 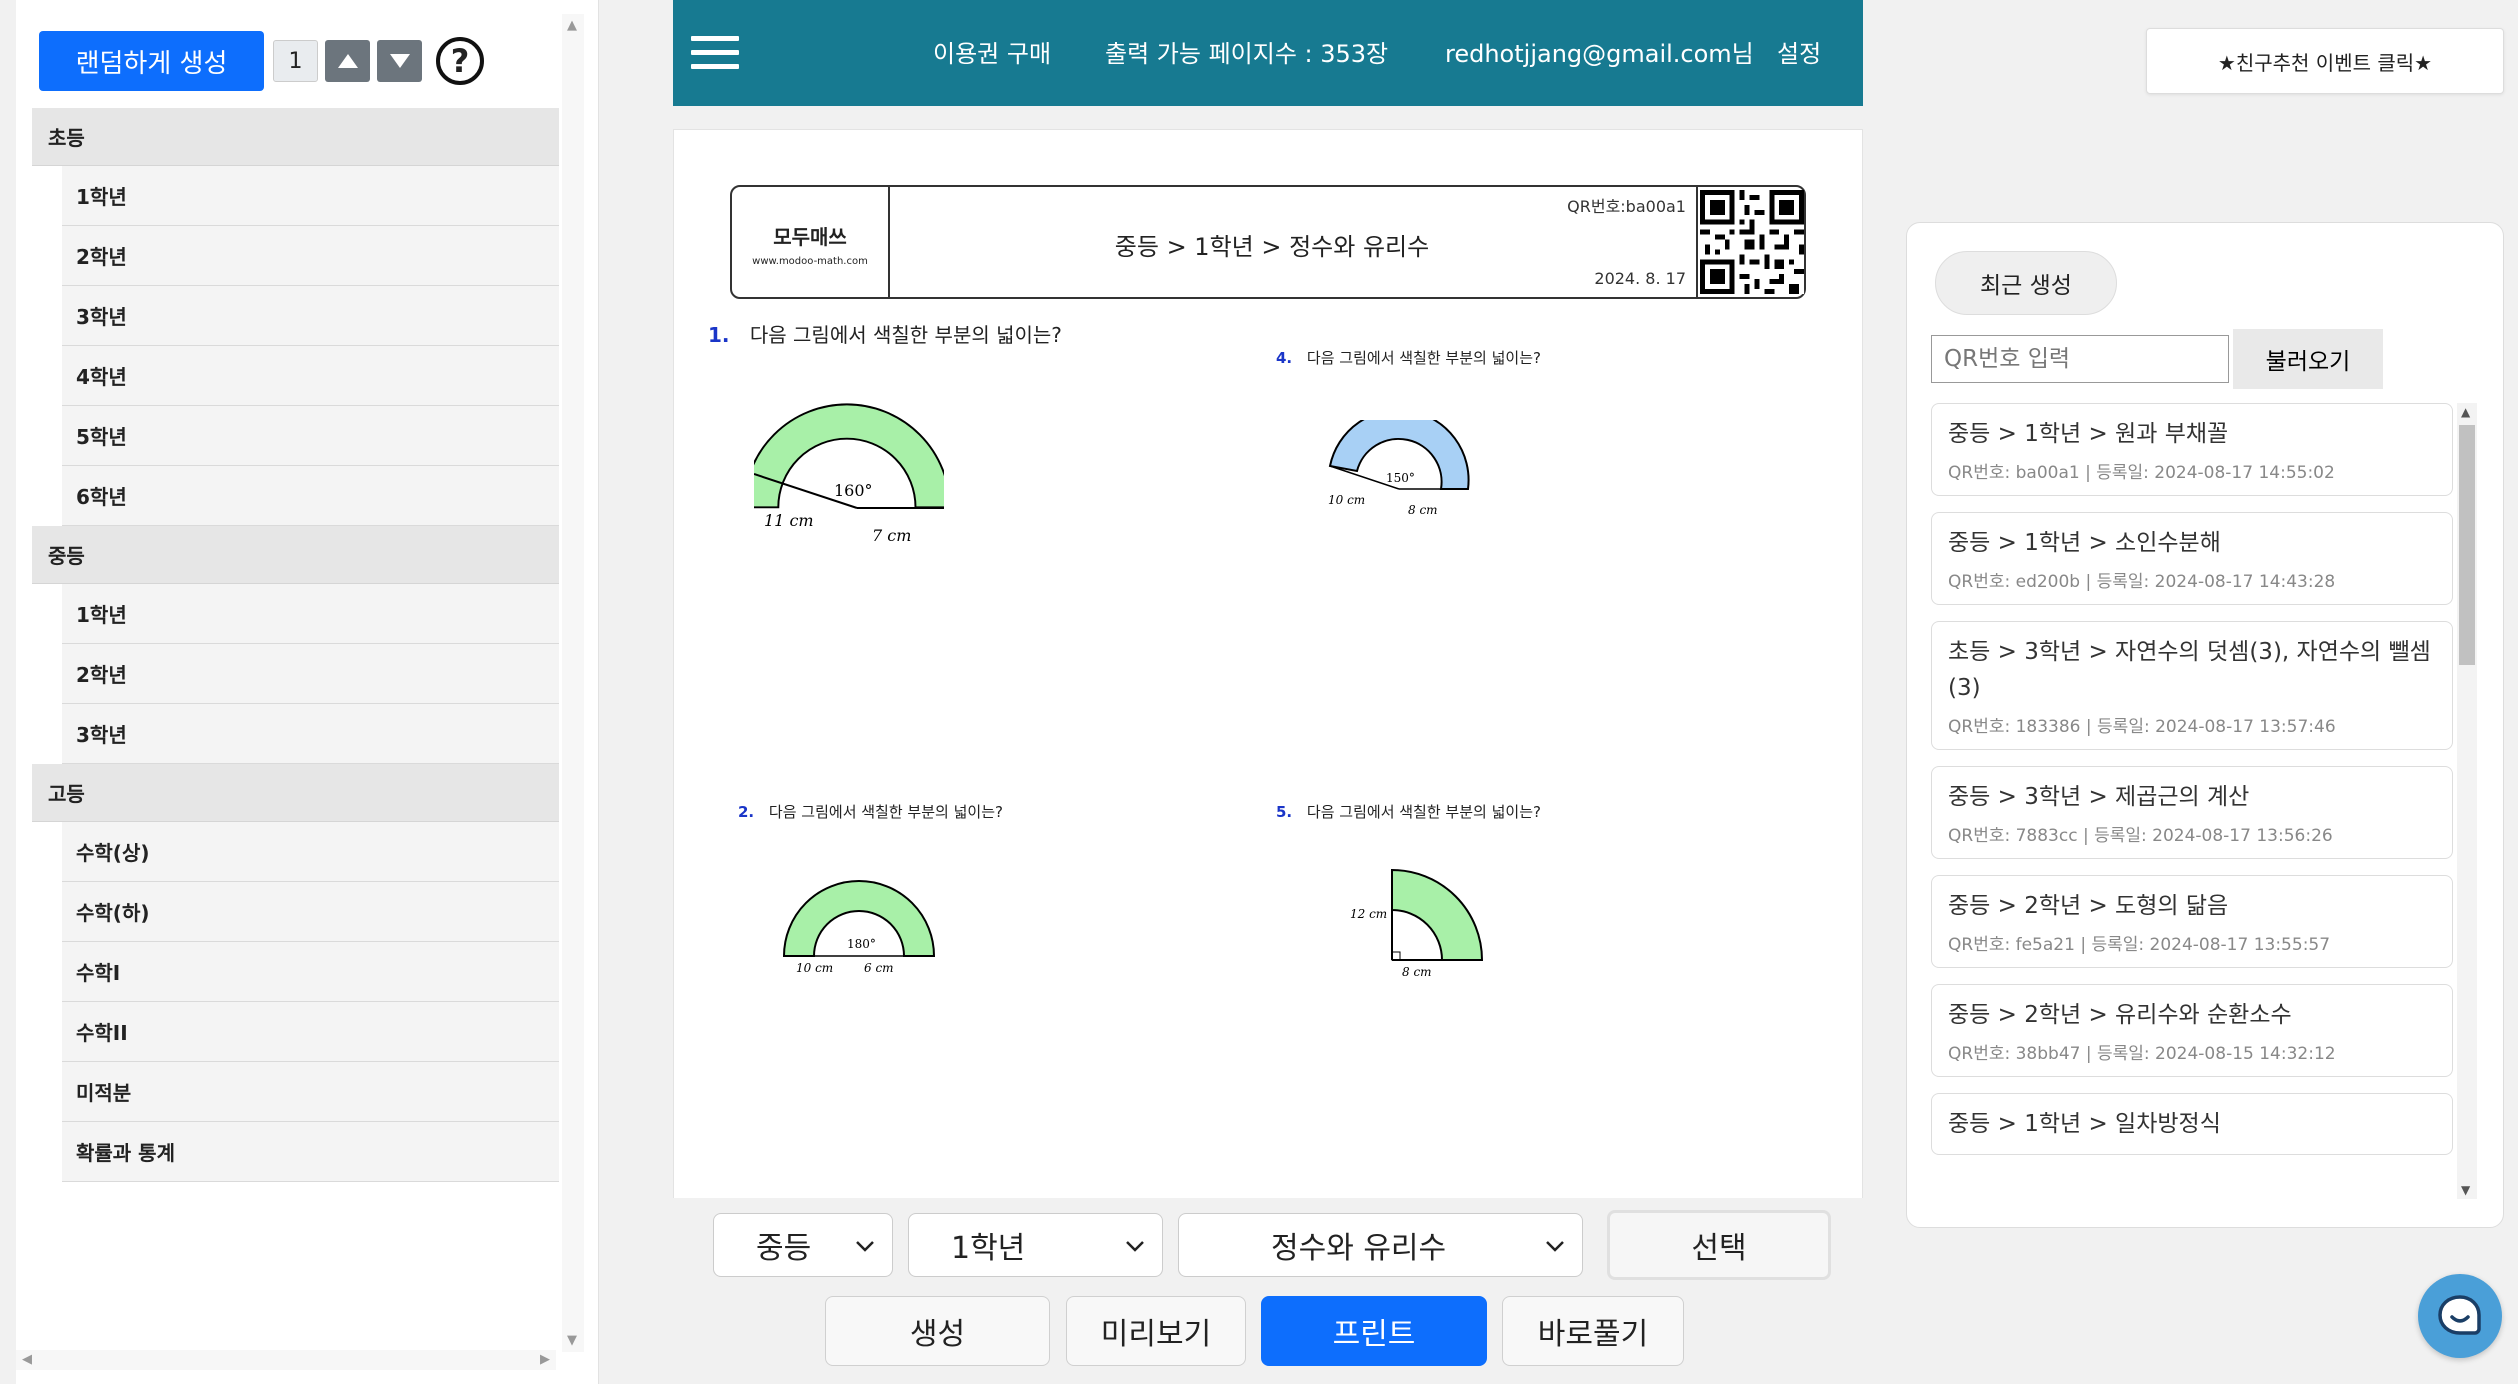 What do you see at coordinates (1408, 357) in the screenshot?
I see `question-4: 4. 다음 그림에서 색칠한 부분의 넓이는?` at bounding box center [1408, 357].